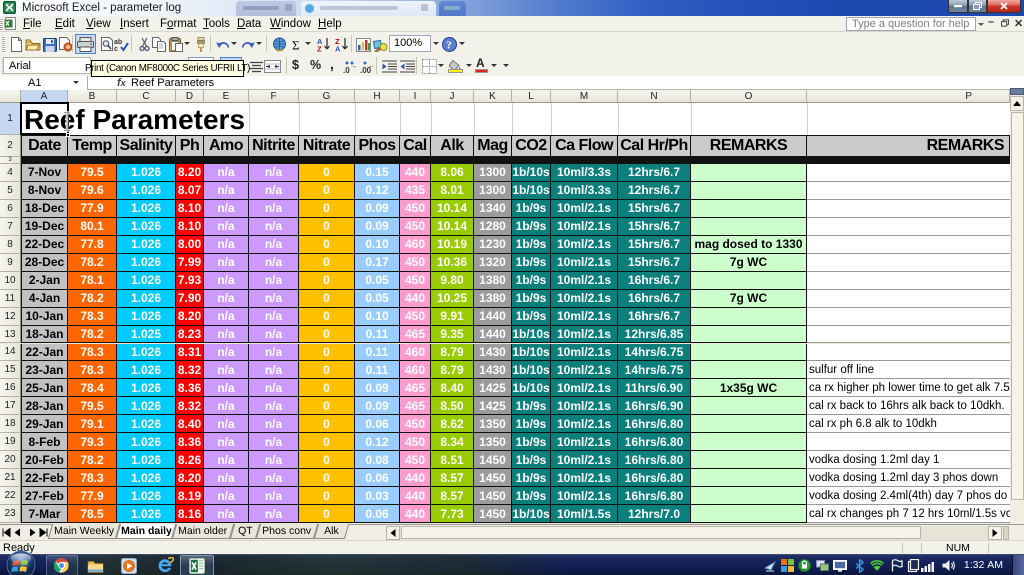 The height and width of the screenshot is (575, 1024). I want to click on svg-text: ab, so click(118, 42).